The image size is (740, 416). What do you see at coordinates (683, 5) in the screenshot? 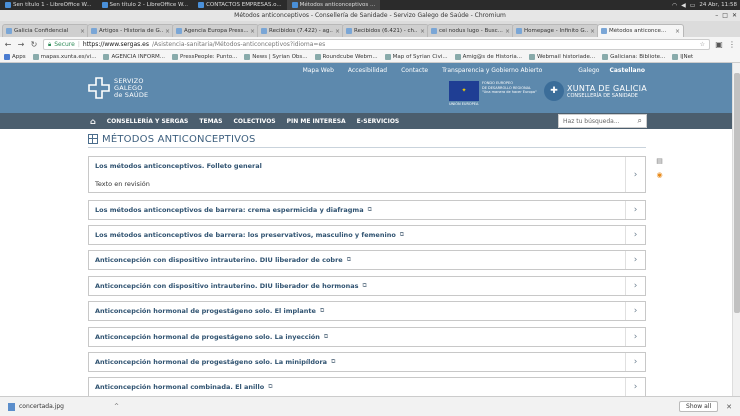
I see `volume-icon: ◀` at bounding box center [683, 5].